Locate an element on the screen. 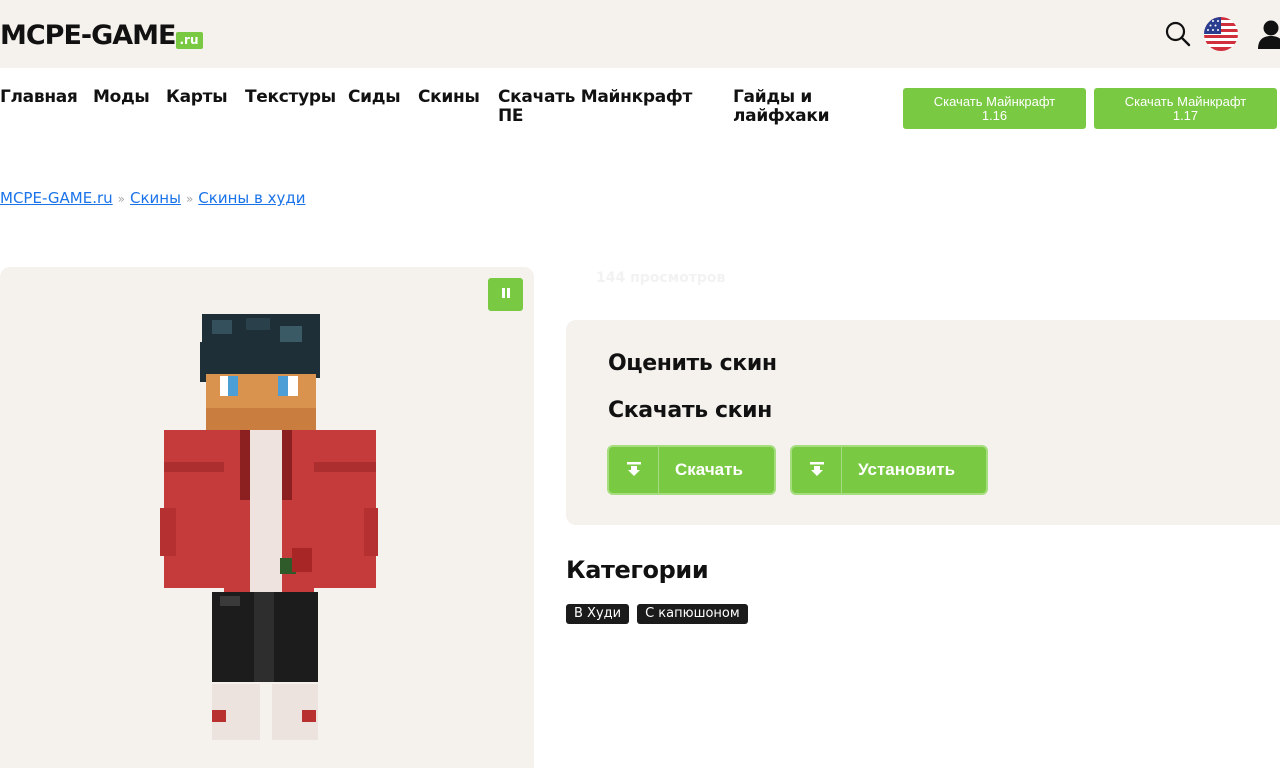 The height and width of the screenshot is (768, 1280). nav-item-seeds: Сиды is located at coordinates (374, 97).